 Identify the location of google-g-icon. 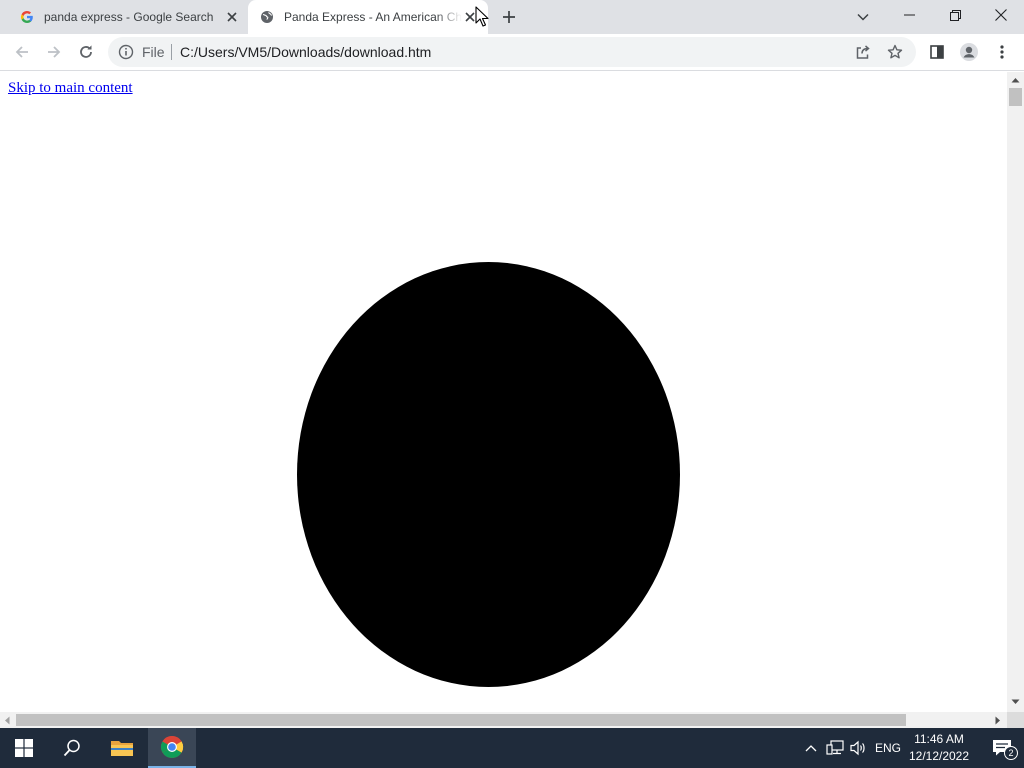
(27, 17).